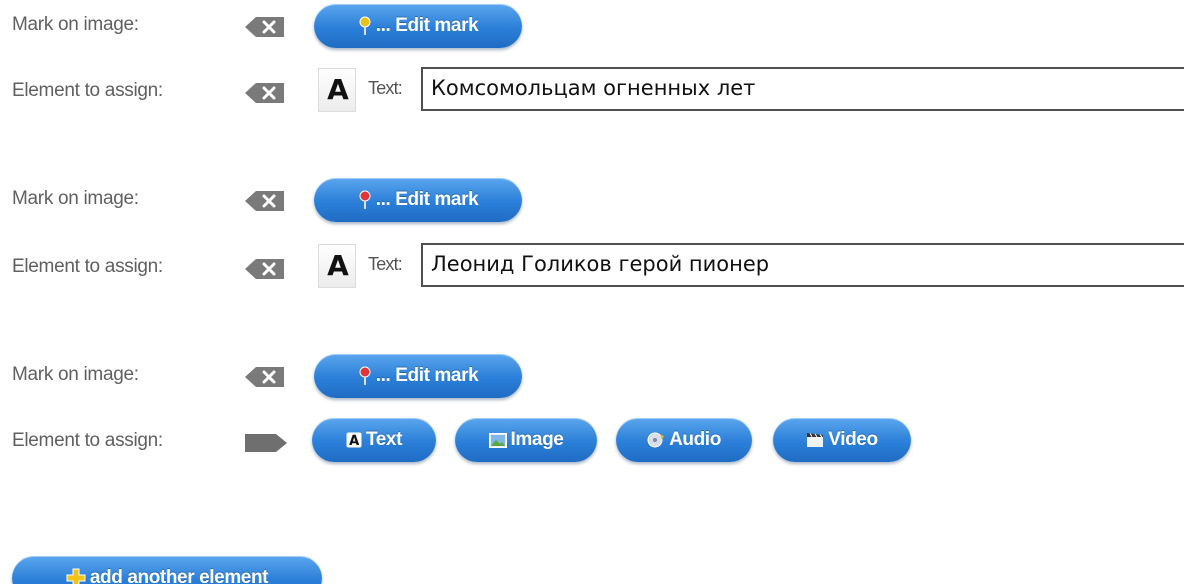 The height and width of the screenshot is (584, 1184). Describe the element at coordinates (76, 576) in the screenshot. I see `plus-icon` at that location.